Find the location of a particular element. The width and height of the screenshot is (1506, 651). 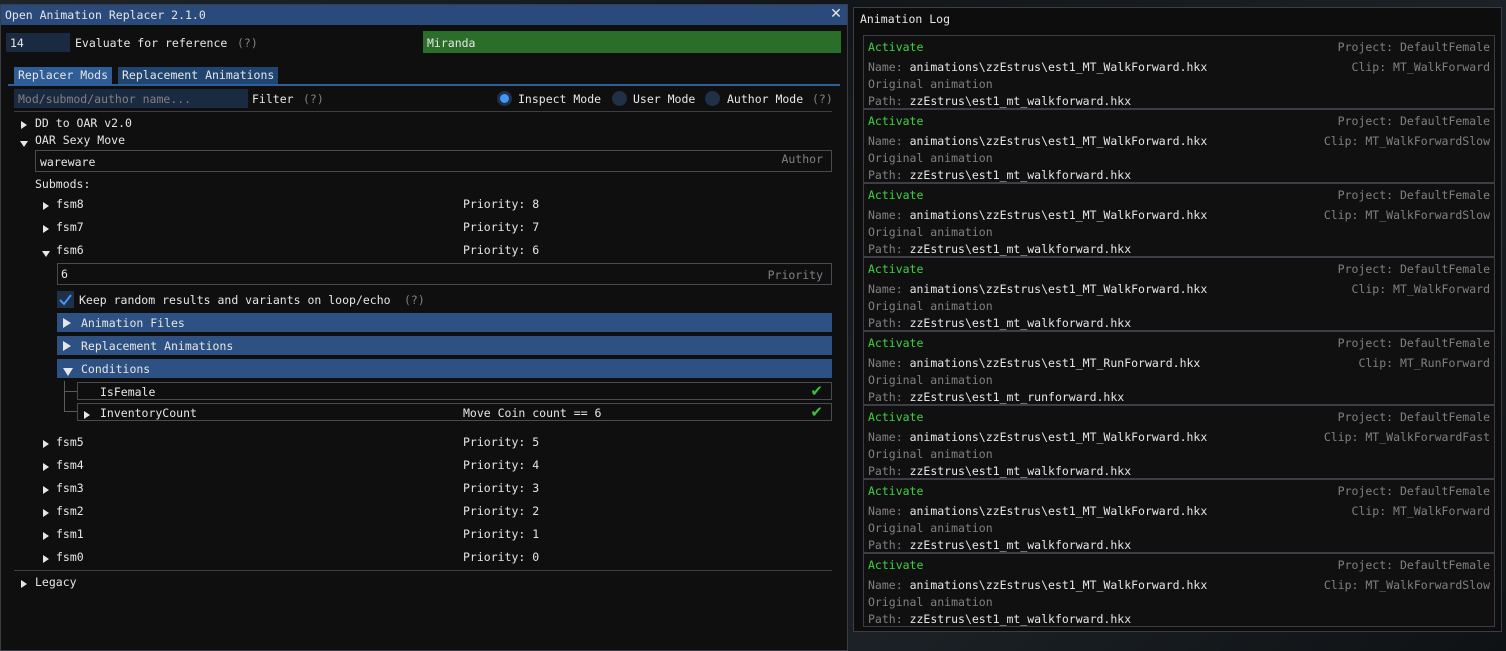

submod-fsm6: fsm6 is located at coordinates (70, 250).